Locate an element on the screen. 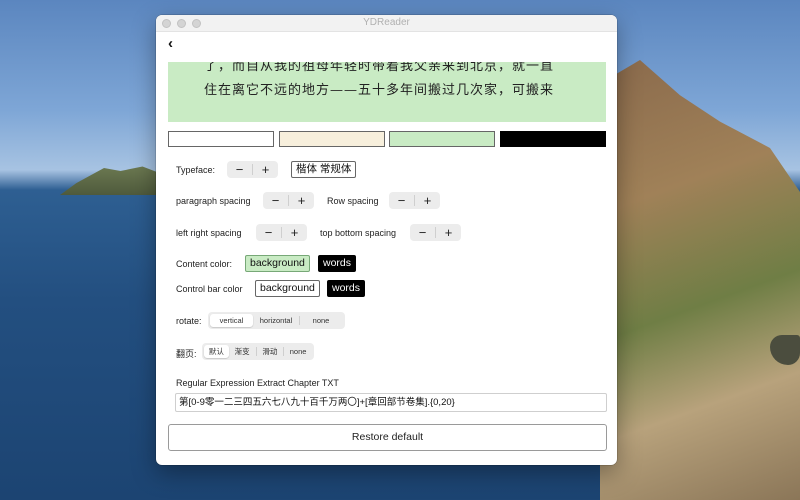 This screenshot has height=500, width=800. left-right-spacing-increase-button: + is located at coordinates (294, 232).